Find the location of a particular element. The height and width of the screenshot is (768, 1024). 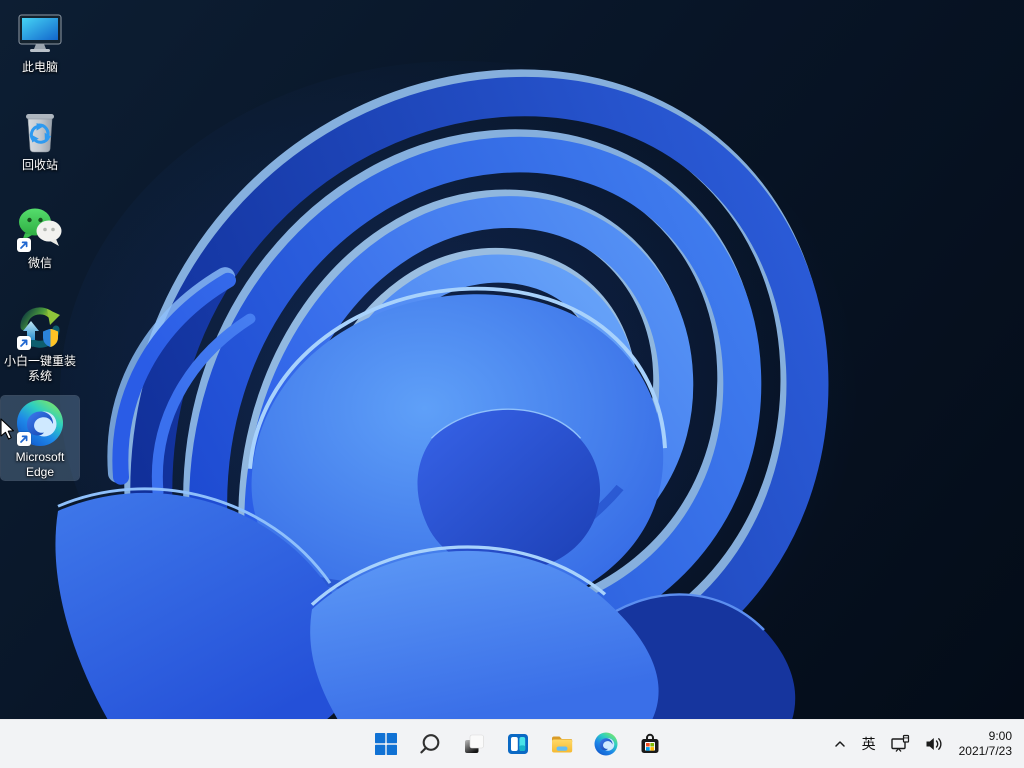

folder-icon is located at coordinates (562, 744).